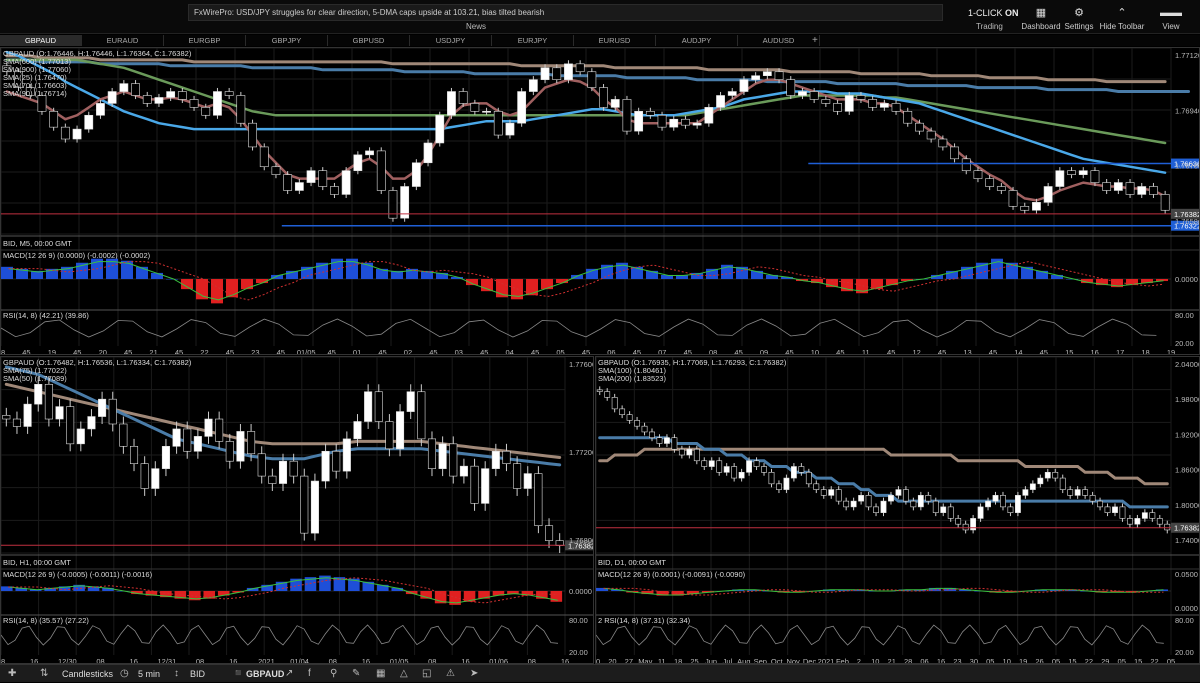 This screenshot has width=1200, height=683. What do you see at coordinates (289, 674) in the screenshot?
I see `draw-line-icon: ↗` at bounding box center [289, 674].